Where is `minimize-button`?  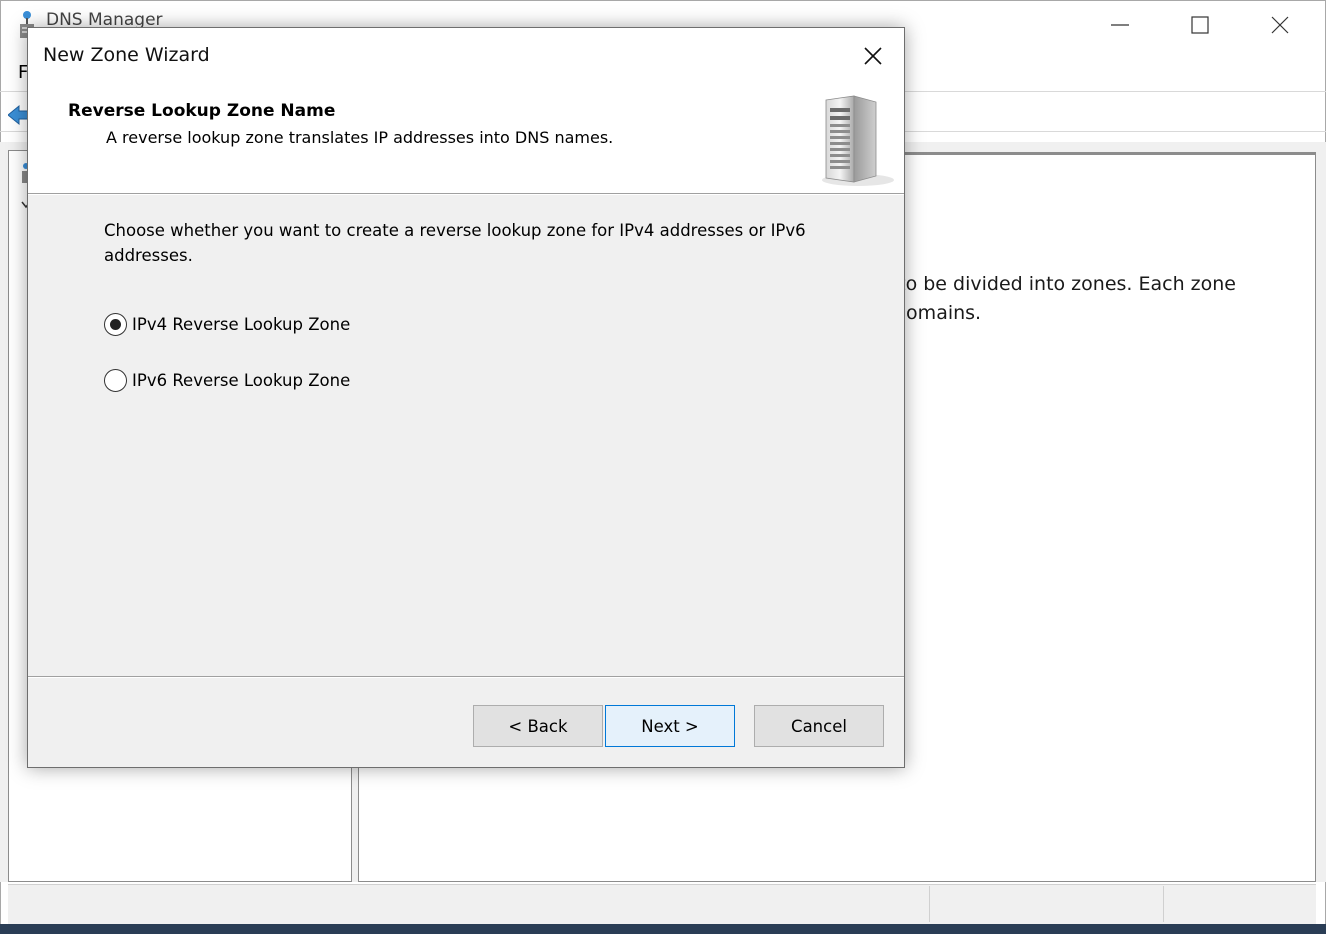 minimize-button is located at coordinates (1120, 25).